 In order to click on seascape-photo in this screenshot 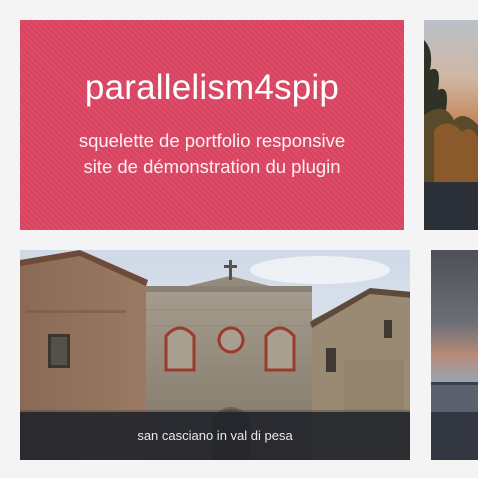, I will do `click(454, 355)`.